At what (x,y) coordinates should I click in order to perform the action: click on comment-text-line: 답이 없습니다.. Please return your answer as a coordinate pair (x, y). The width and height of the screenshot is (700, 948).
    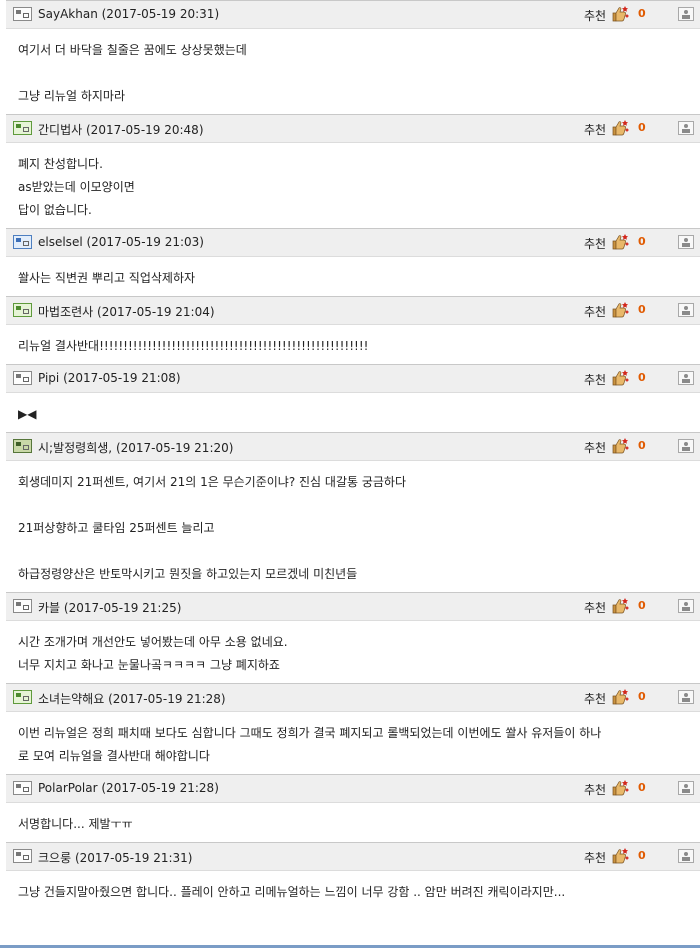
    Looking at the image, I should click on (55, 210).